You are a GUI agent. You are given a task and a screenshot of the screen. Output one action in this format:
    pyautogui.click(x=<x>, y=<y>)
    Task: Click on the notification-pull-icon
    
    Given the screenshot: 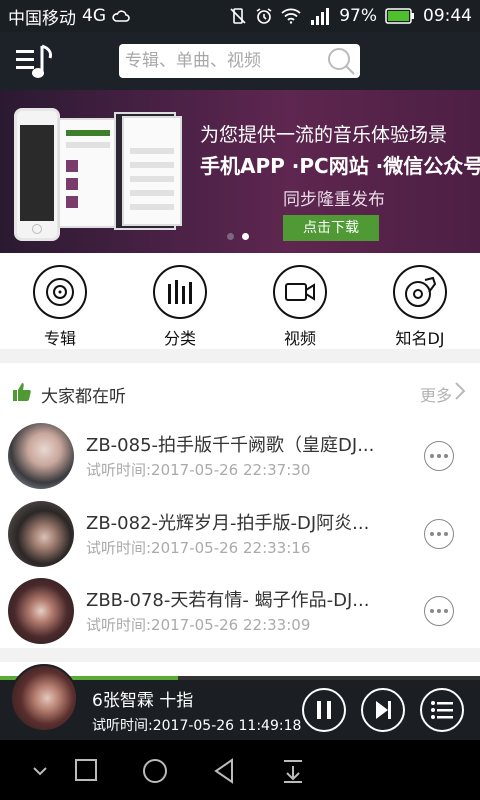 What is the action you would take?
    pyautogui.click(x=293, y=771)
    